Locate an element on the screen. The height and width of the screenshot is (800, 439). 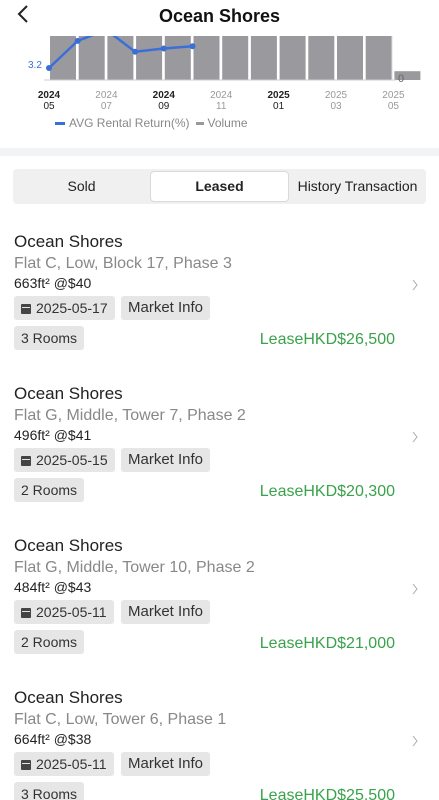
header: Ocean Shores is located at coordinates (219, 18).